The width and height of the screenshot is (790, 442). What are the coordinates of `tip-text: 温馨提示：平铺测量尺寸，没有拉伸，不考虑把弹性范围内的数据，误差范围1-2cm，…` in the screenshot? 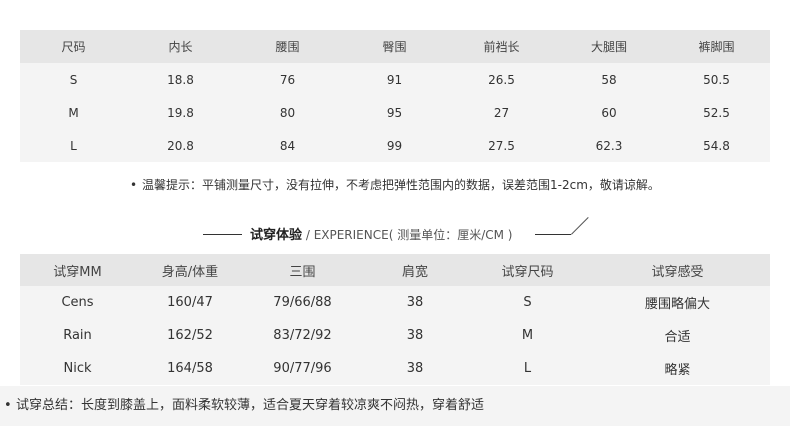 It's located at (401, 185).